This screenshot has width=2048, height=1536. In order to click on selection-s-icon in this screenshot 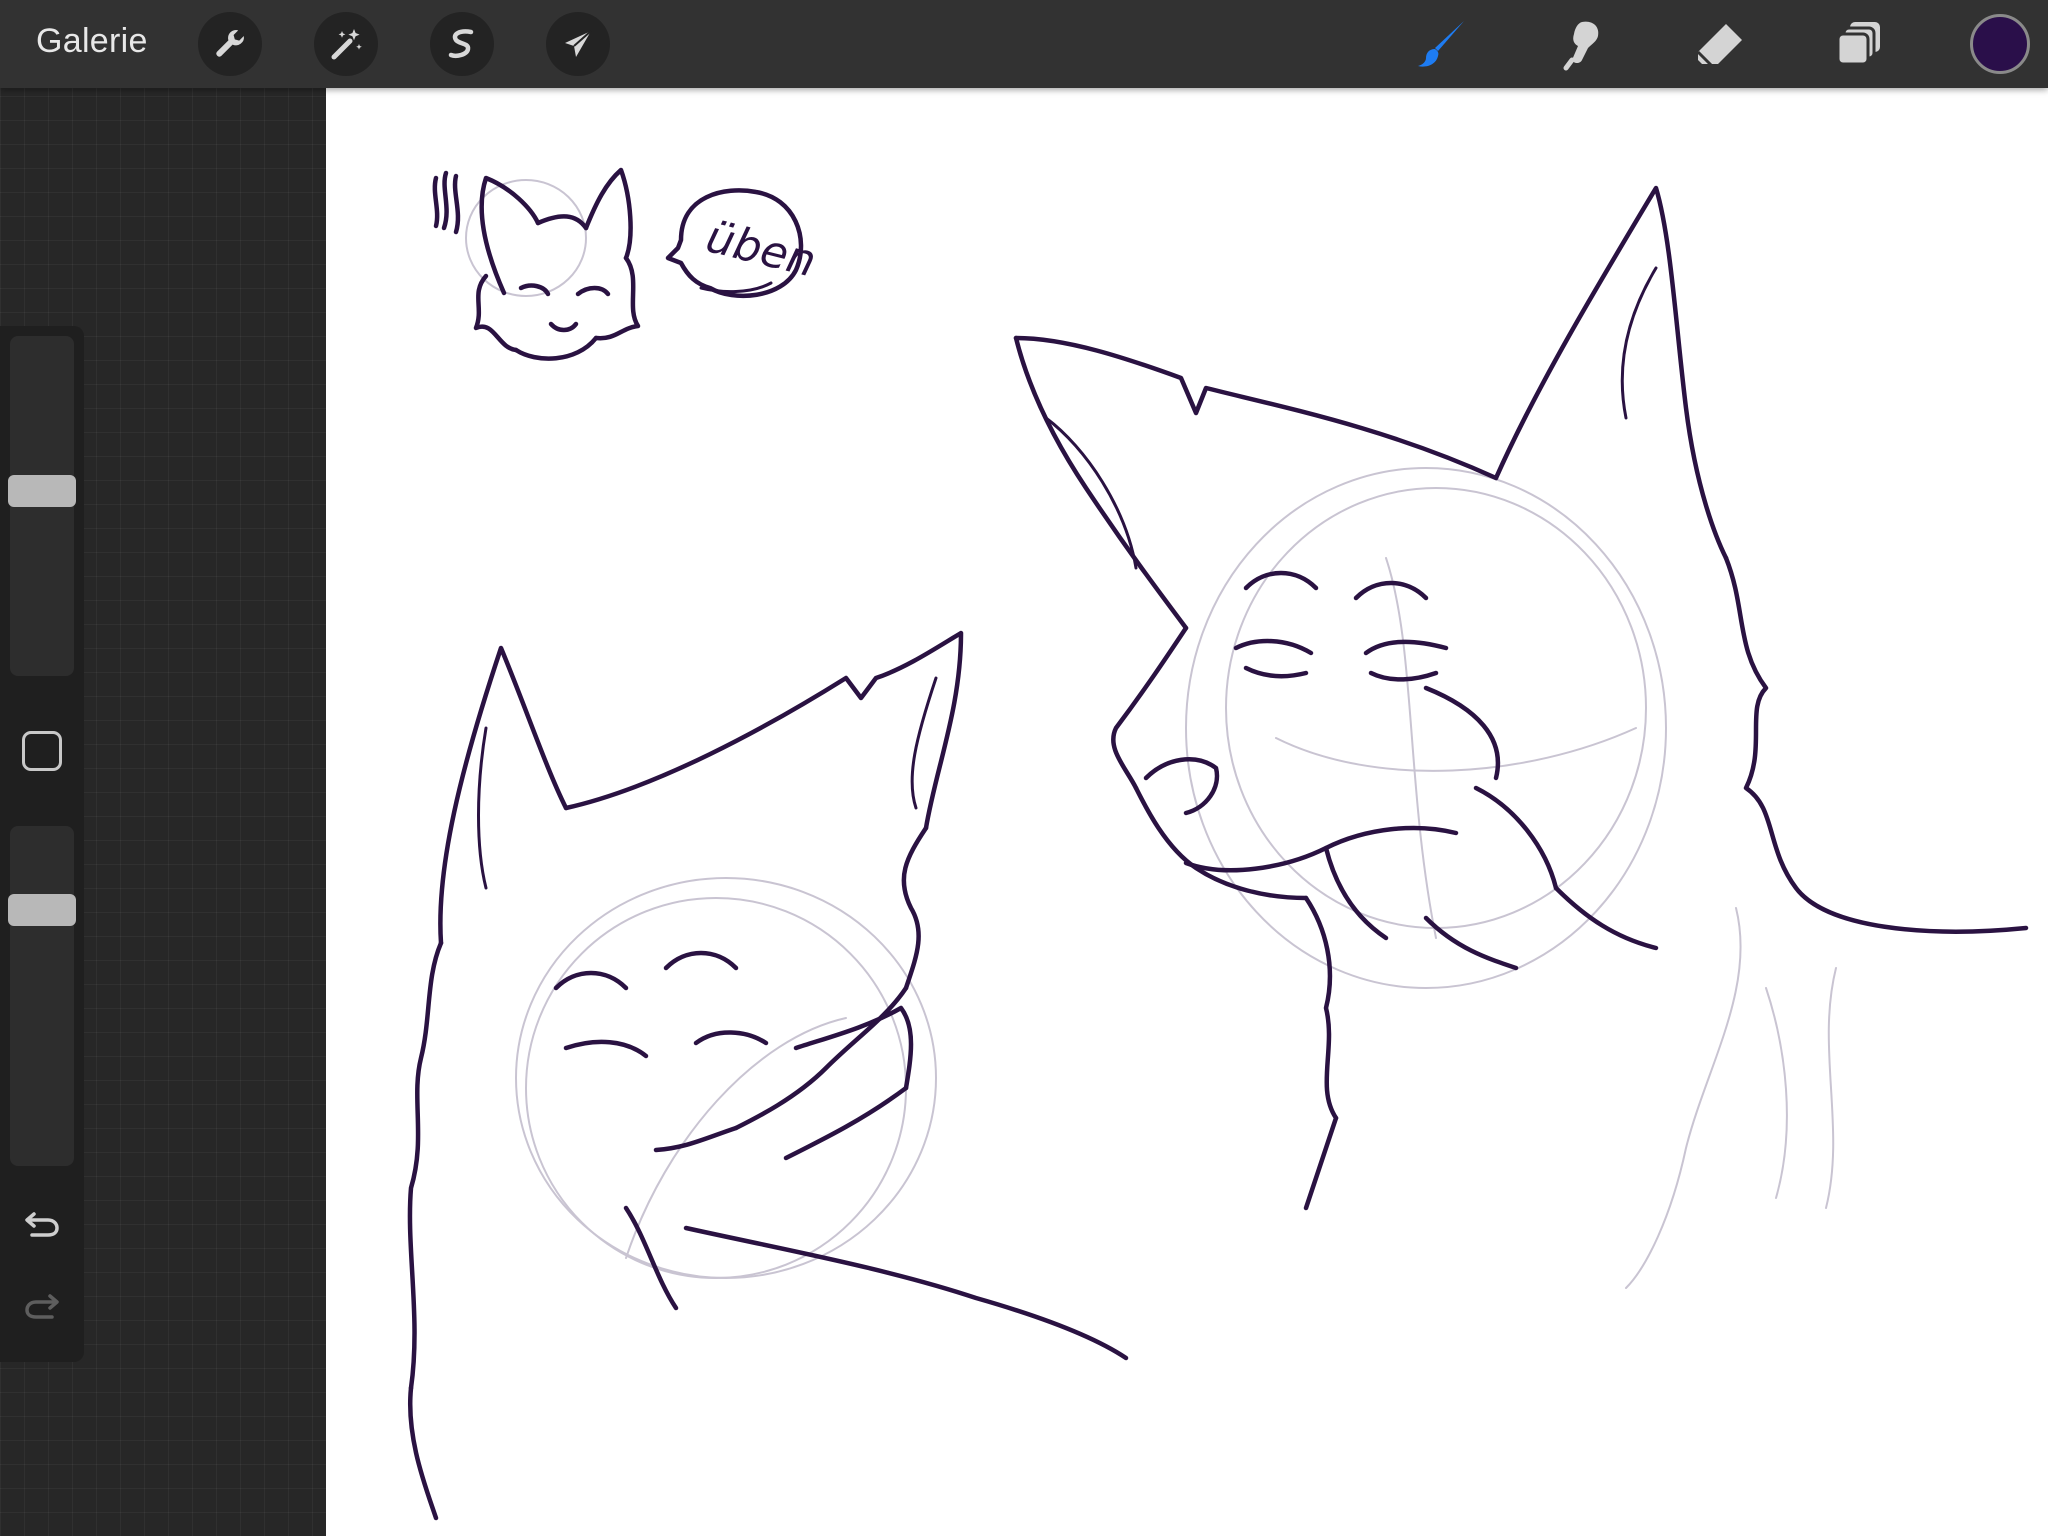, I will do `click(461, 43)`.